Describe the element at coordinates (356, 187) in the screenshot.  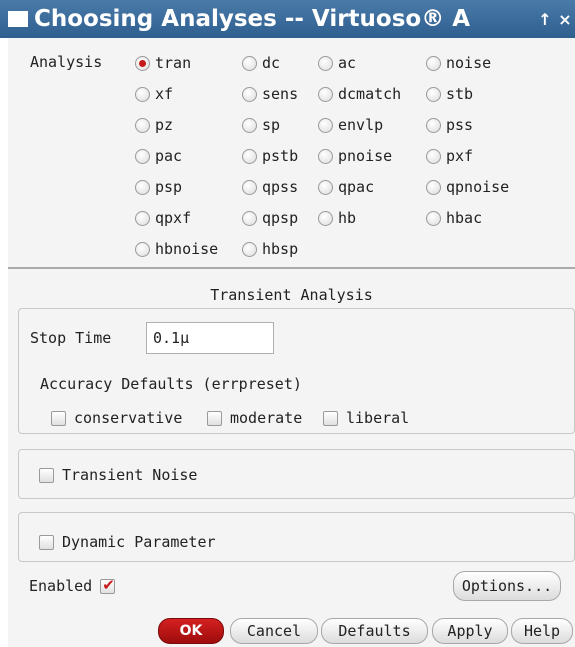
I see `radio-label: qpac` at that location.